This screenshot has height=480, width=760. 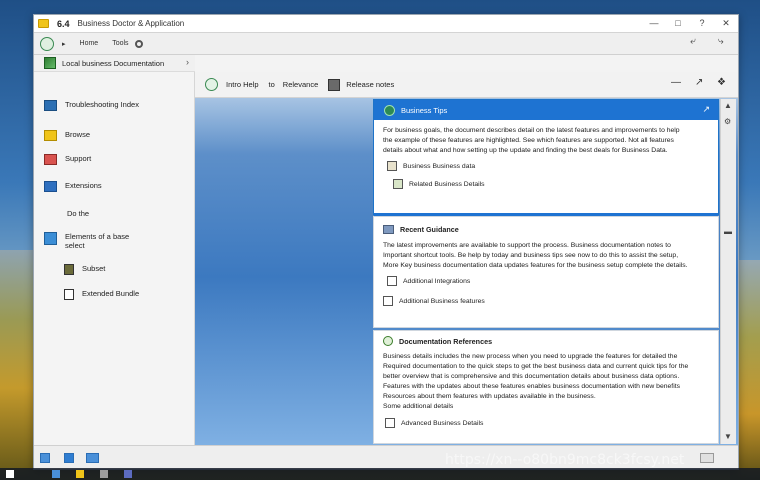 What do you see at coordinates (50, 238) in the screenshot?
I see `blue-box-icon` at bounding box center [50, 238].